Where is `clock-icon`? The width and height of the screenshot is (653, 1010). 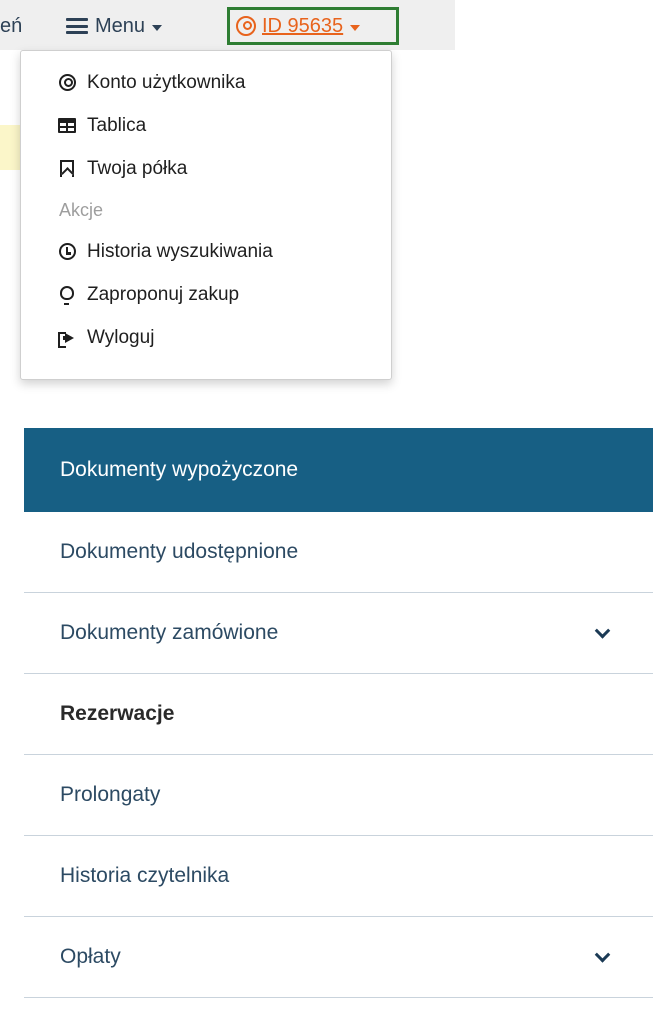 clock-icon is located at coordinates (67, 252).